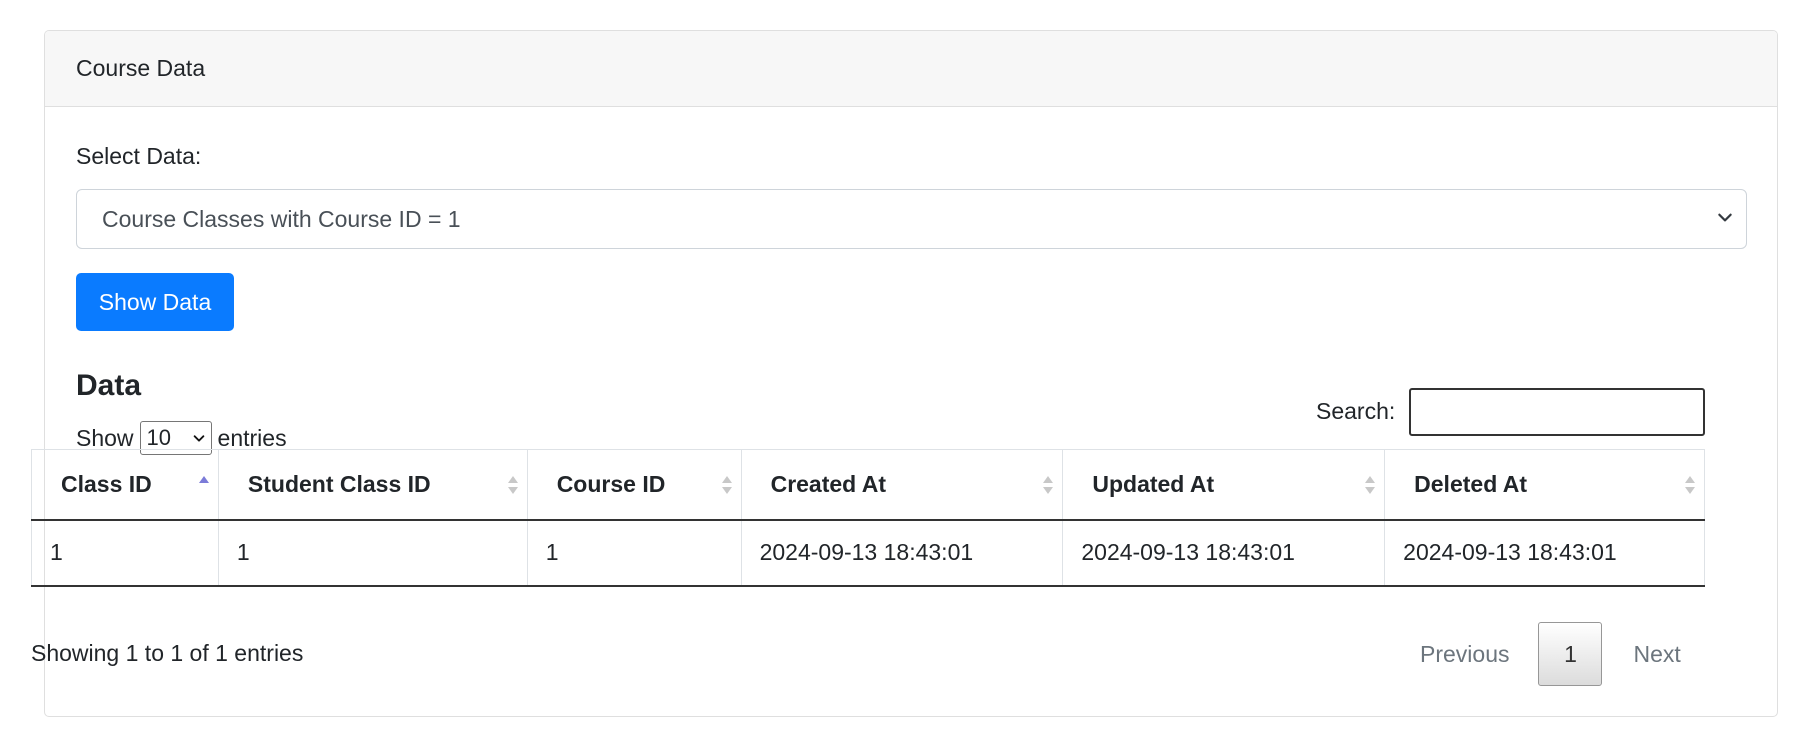 Image resolution: width=1810 pixels, height=755 pixels. Describe the element at coordinates (109, 385) in the screenshot. I see `data-section-title: Data` at that location.